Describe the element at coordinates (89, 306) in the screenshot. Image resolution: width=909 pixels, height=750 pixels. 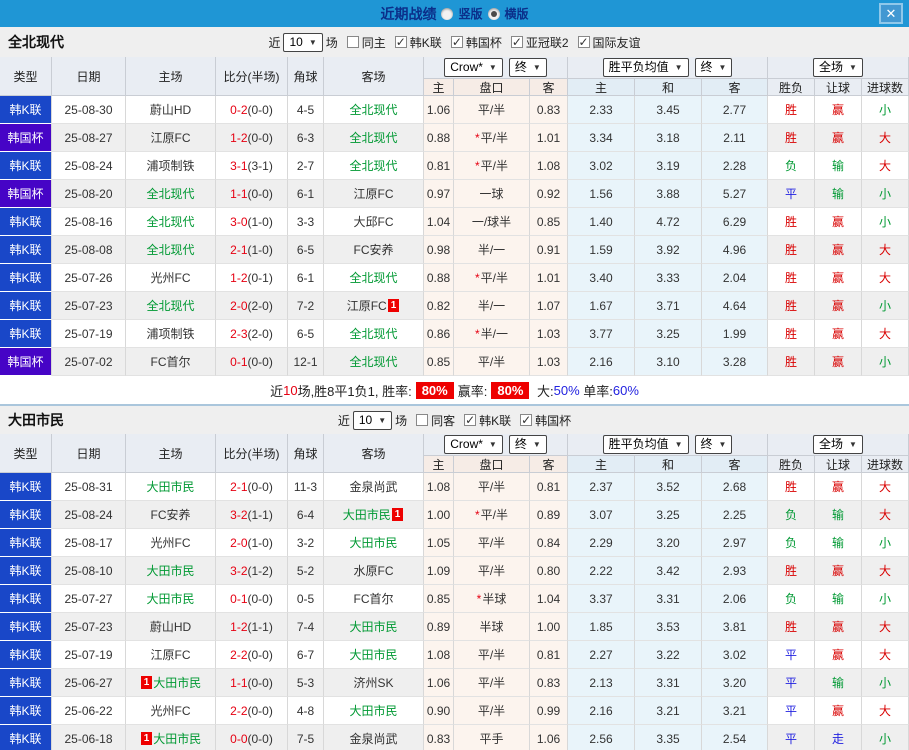
I see `match-date: 25-07-23` at that location.